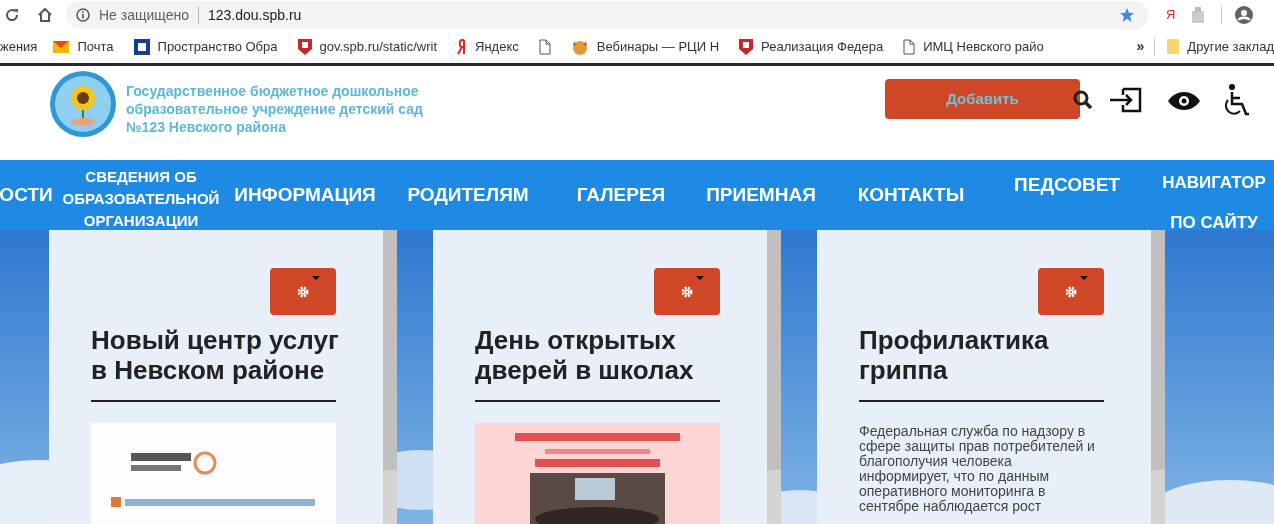  Describe the element at coordinates (579, 46) in the screenshot. I see `fox-icon` at that location.